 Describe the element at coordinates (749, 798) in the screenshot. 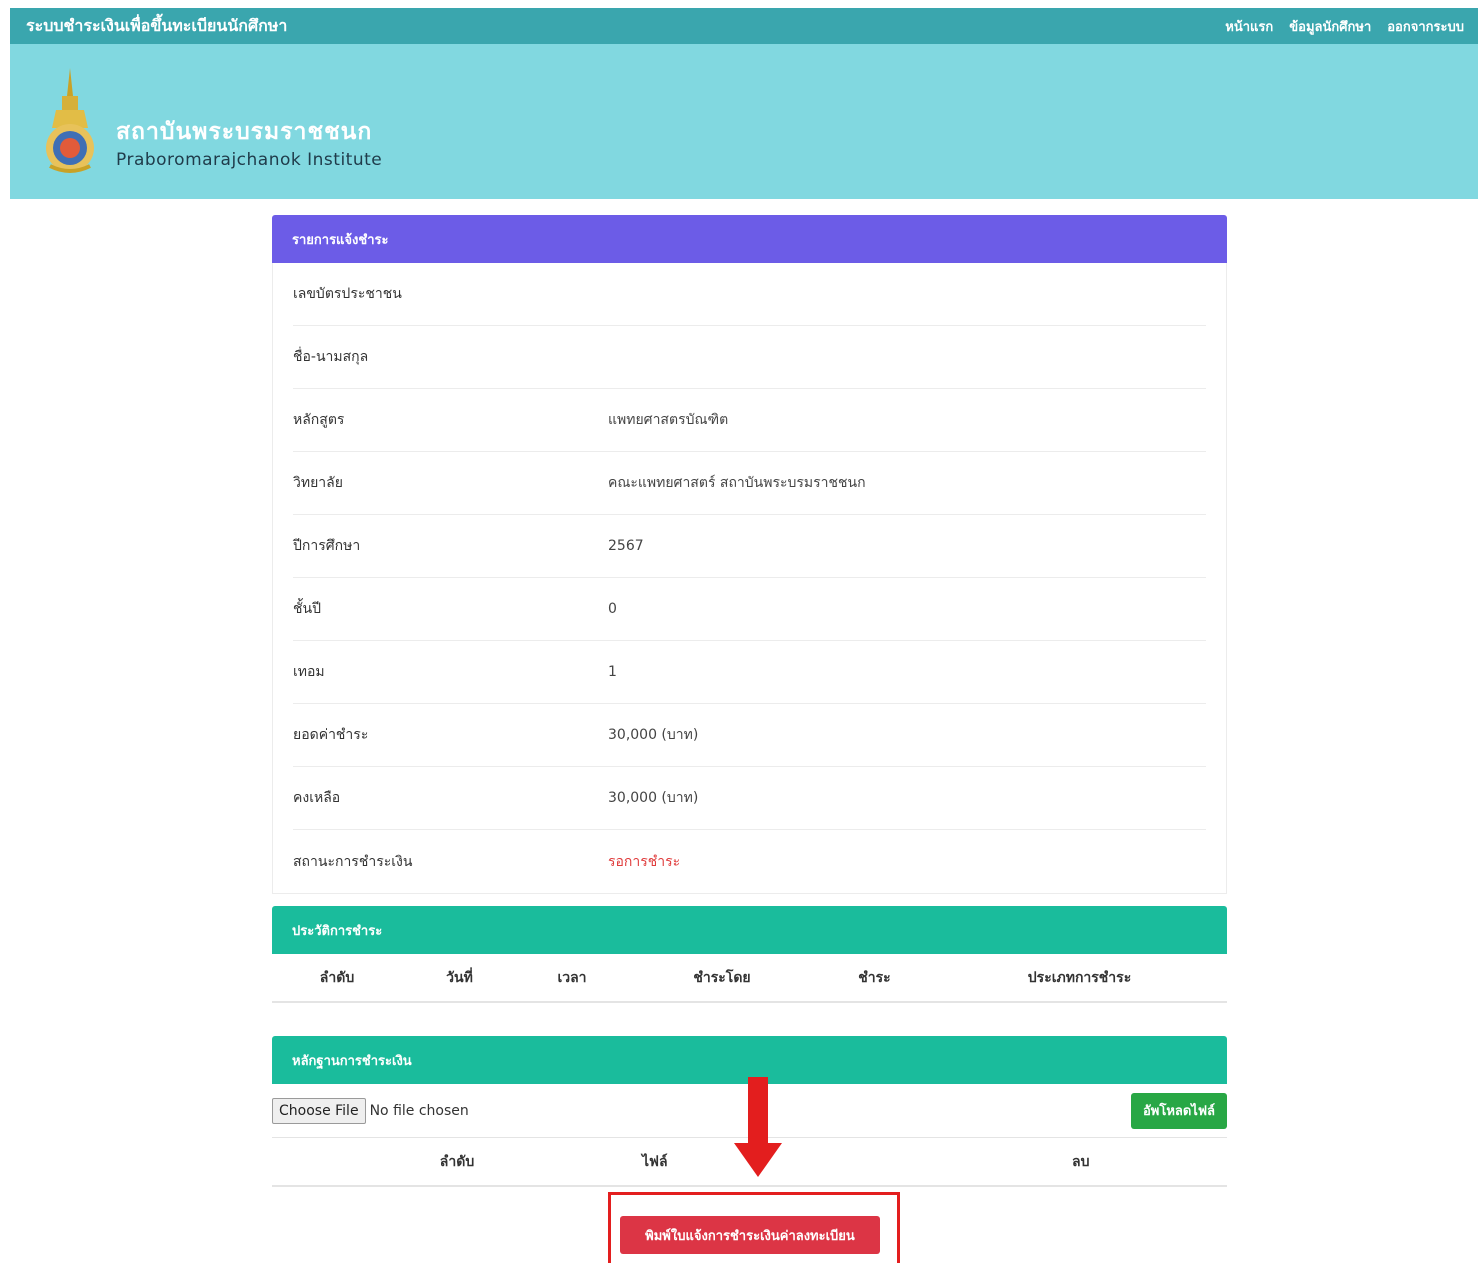

I see `info-row-remaining: คงเหลือ 30,000 (บาท)` at that location.